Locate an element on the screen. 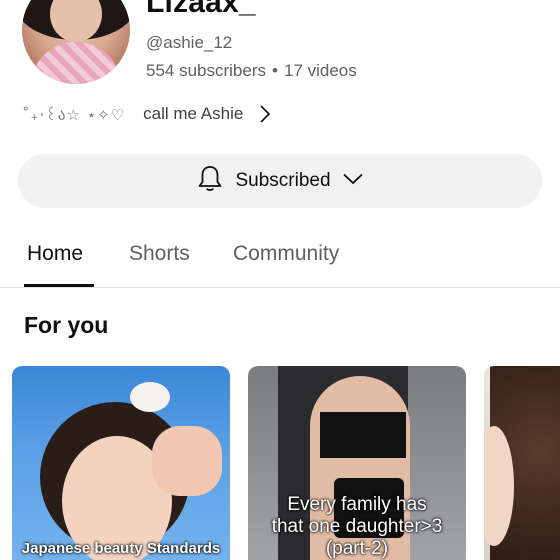 Image resolution: width=560 pixels, height=560 pixels. video-count: 17 videos is located at coordinates (320, 70).